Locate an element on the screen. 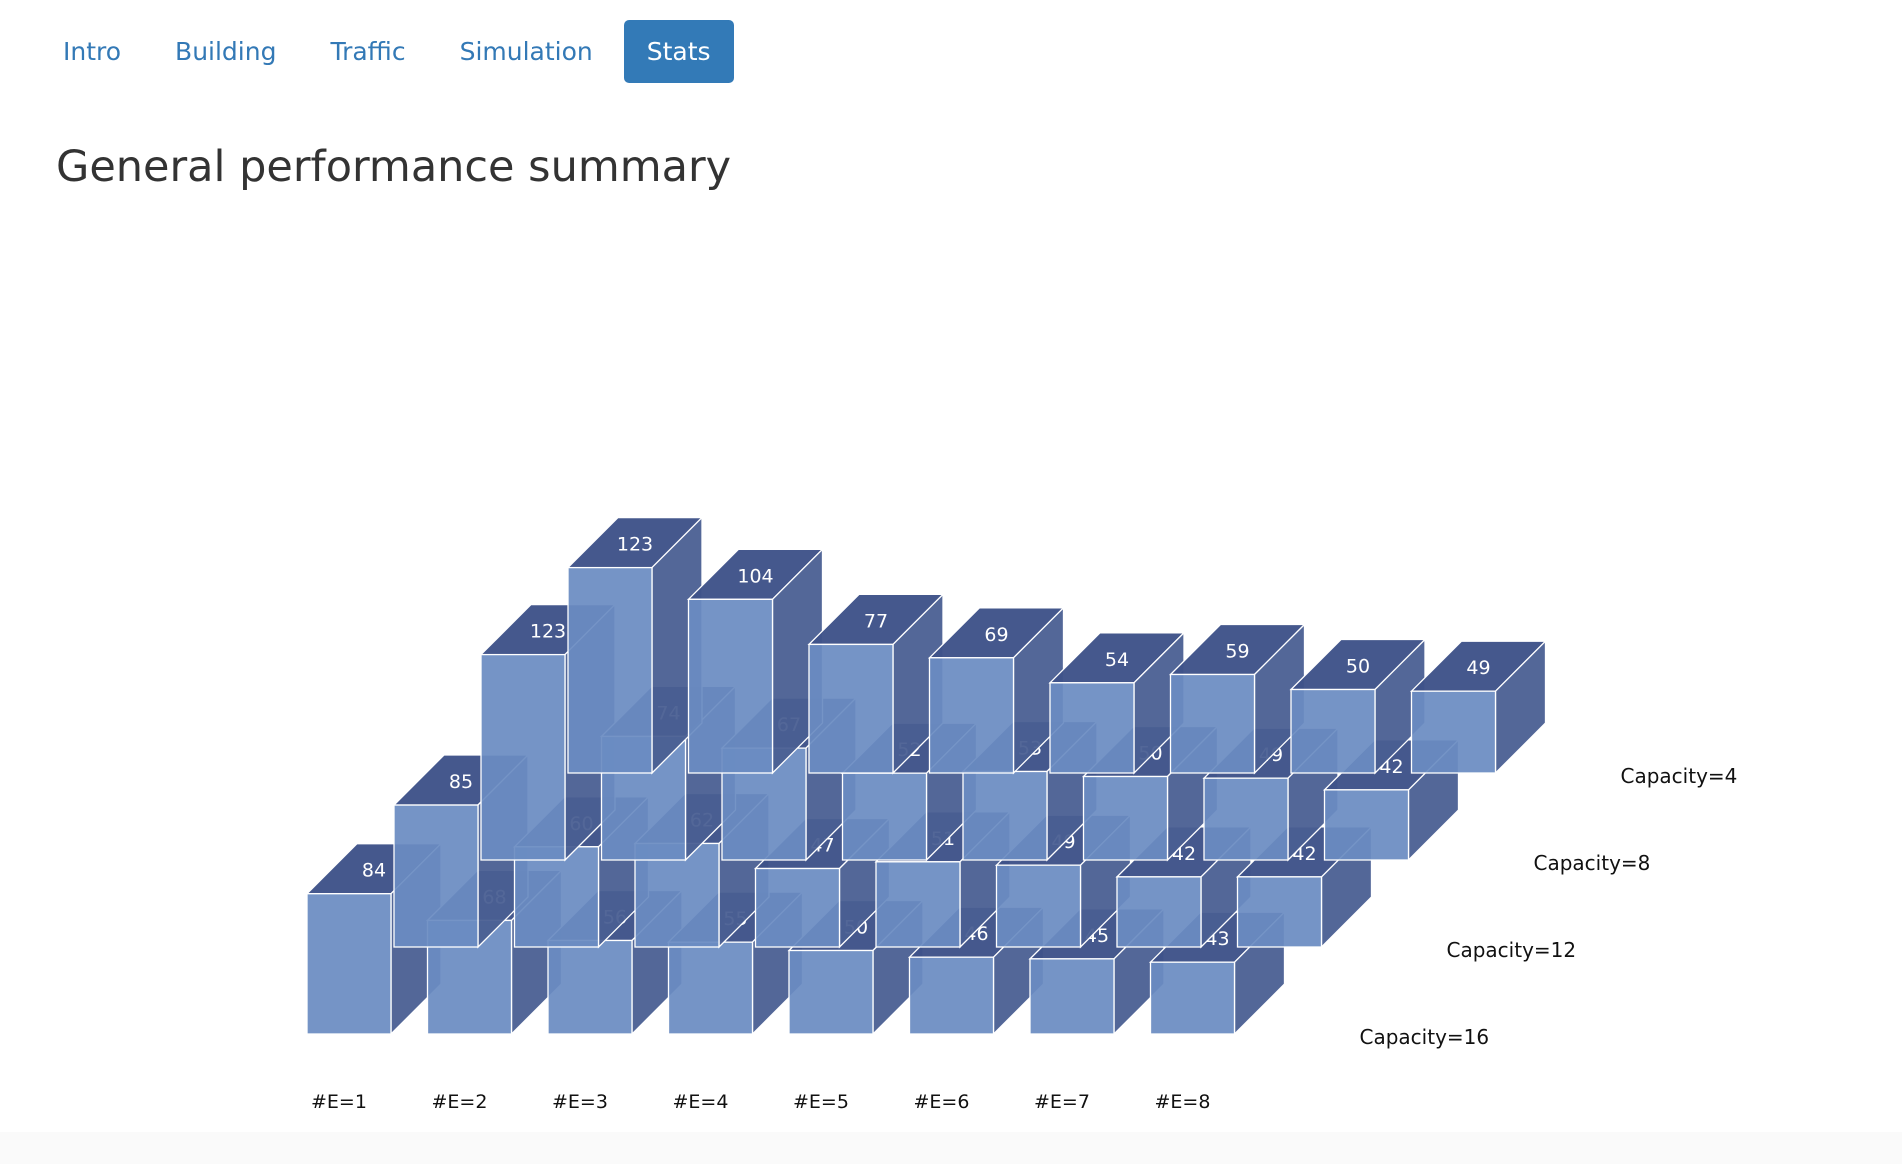 This screenshot has height=1164, width=1902. series-label: Capacity=8 is located at coordinates (1592, 863).